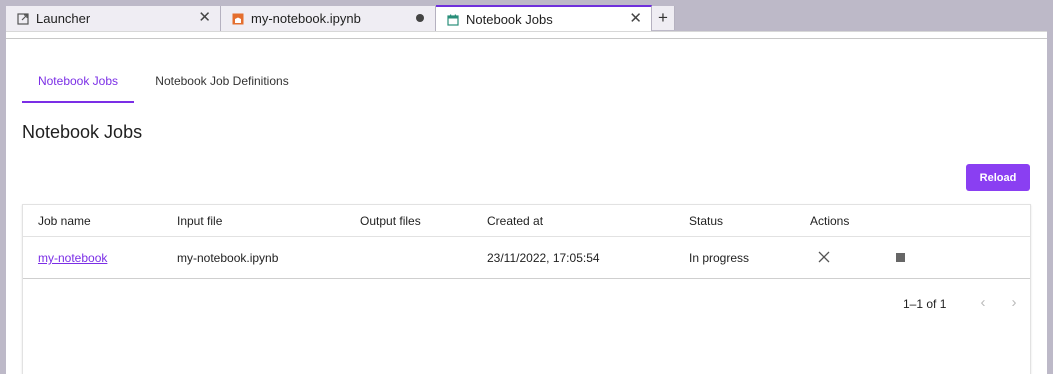 The image size is (1053, 374). Describe the element at coordinates (78, 81) in the screenshot. I see `subtab-label: Notebook Jobs` at that location.